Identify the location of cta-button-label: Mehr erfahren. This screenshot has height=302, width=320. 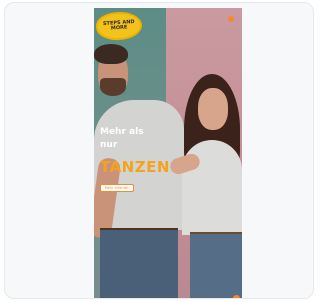
(117, 188).